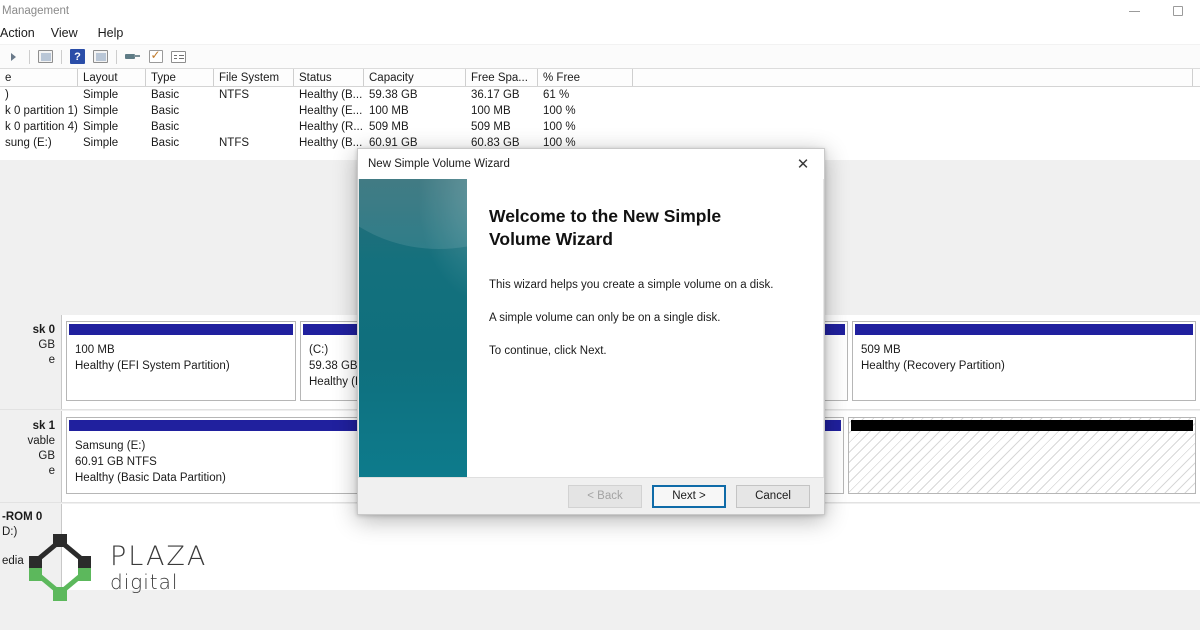 The width and height of the screenshot is (1200, 630). Describe the element at coordinates (95, 350) in the screenshot. I see `partition-efi-size: 100 MB` at that location.